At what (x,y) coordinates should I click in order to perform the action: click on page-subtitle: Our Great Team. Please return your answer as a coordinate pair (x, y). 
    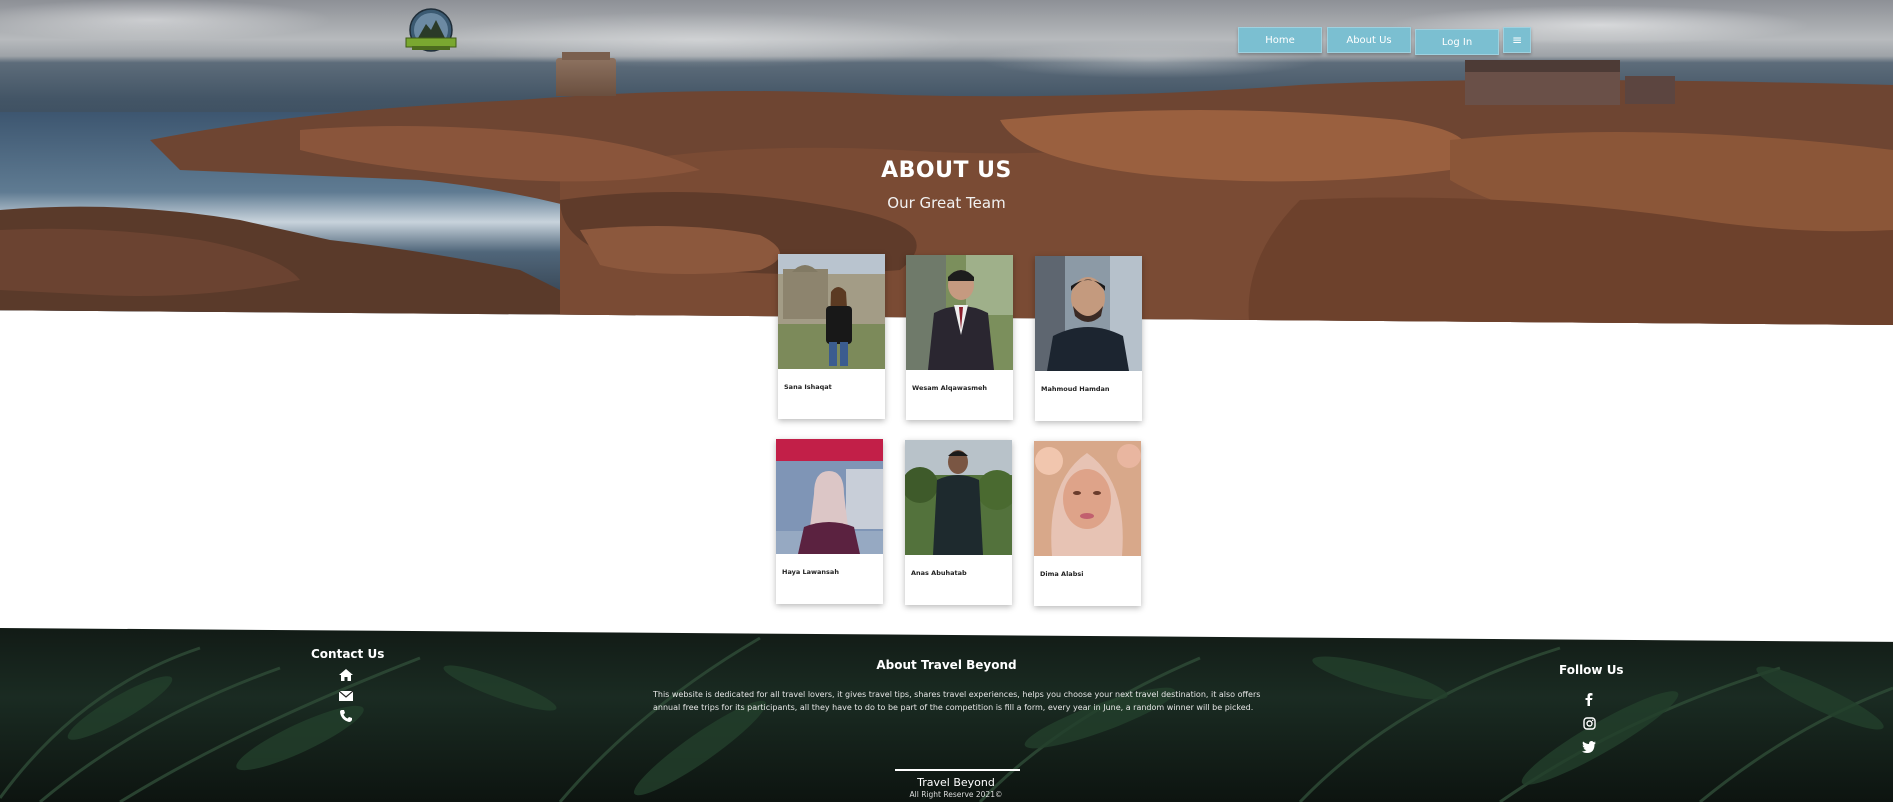
    Looking at the image, I should click on (946, 203).